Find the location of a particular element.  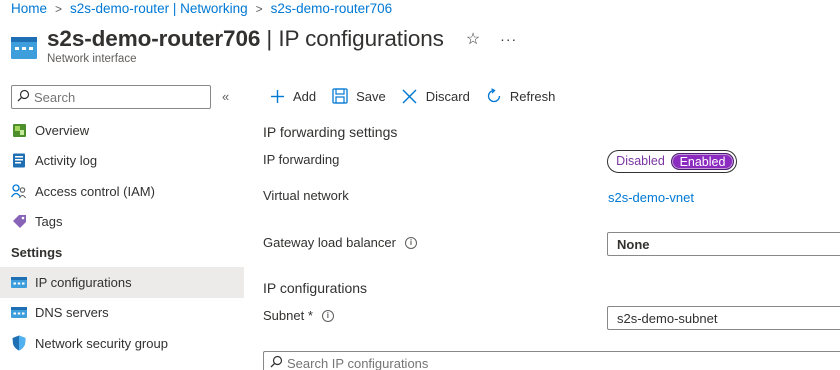

command-bar: Add Save Discard Refresh is located at coordinates (419, 96).